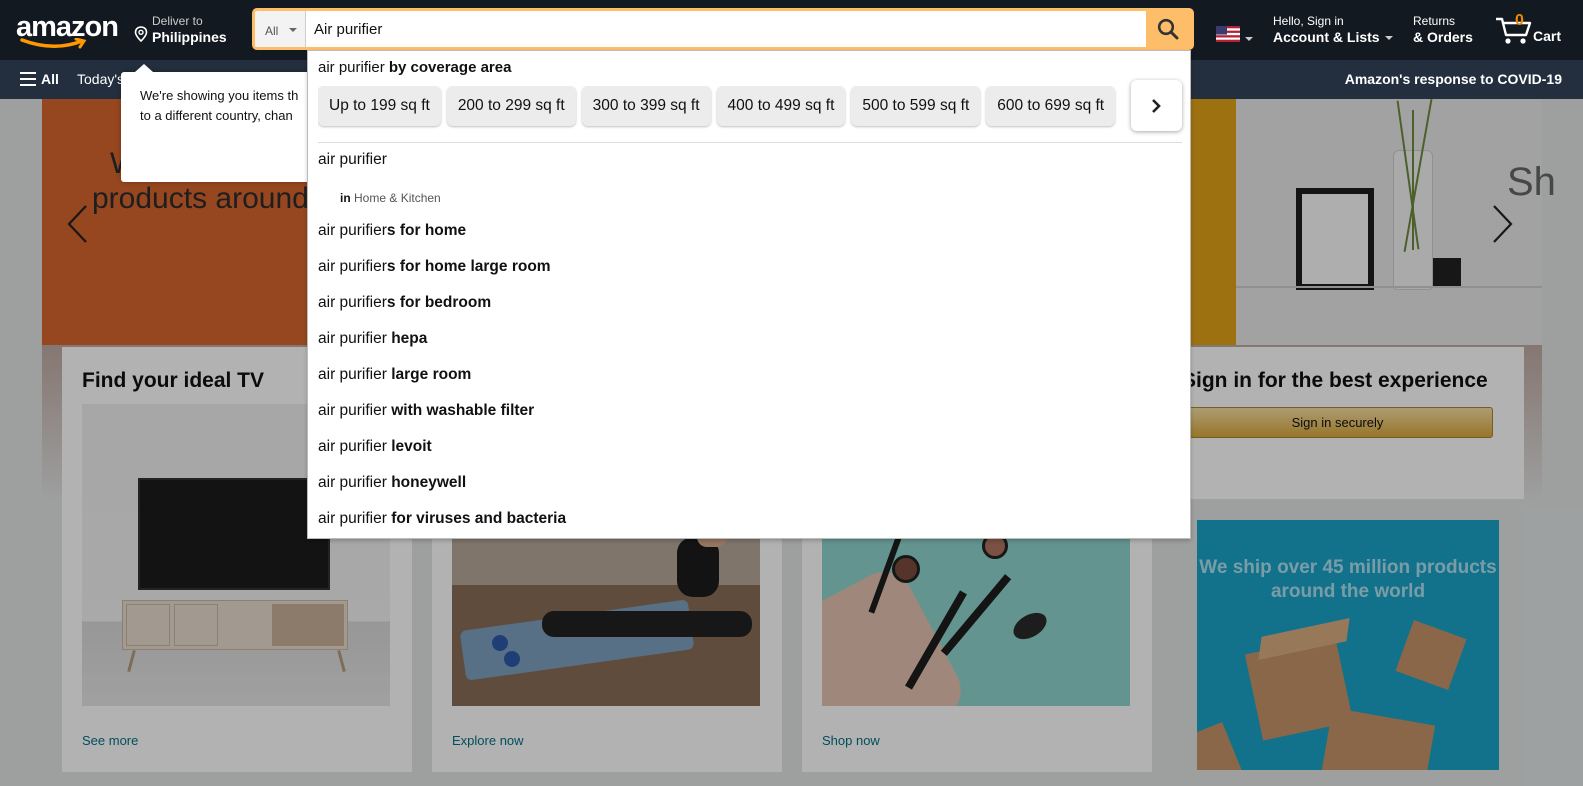 This screenshot has height=786, width=1583. Describe the element at coordinates (189, 37) in the screenshot. I see `deliver-country: Philippines` at that location.